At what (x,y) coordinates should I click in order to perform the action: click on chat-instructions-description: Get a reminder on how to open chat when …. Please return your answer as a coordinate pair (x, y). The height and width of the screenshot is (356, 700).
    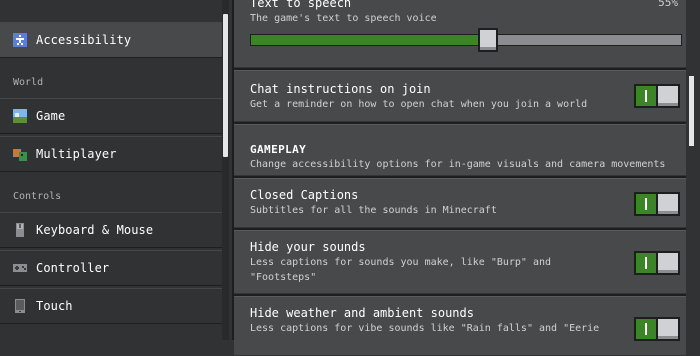
    Looking at the image, I should click on (419, 104).